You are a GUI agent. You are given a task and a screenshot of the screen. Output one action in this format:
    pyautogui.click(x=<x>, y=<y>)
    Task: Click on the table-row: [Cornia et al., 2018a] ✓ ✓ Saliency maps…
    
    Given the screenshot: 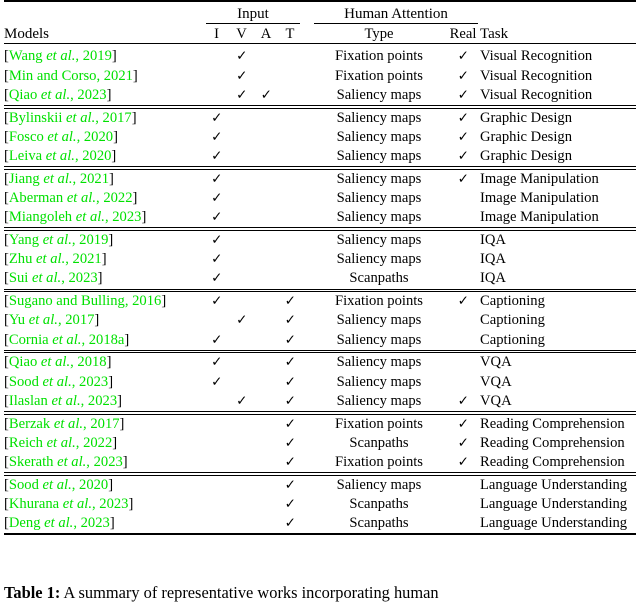 What is the action you would take?
    pyautogui.click(x=320, y=341)
    